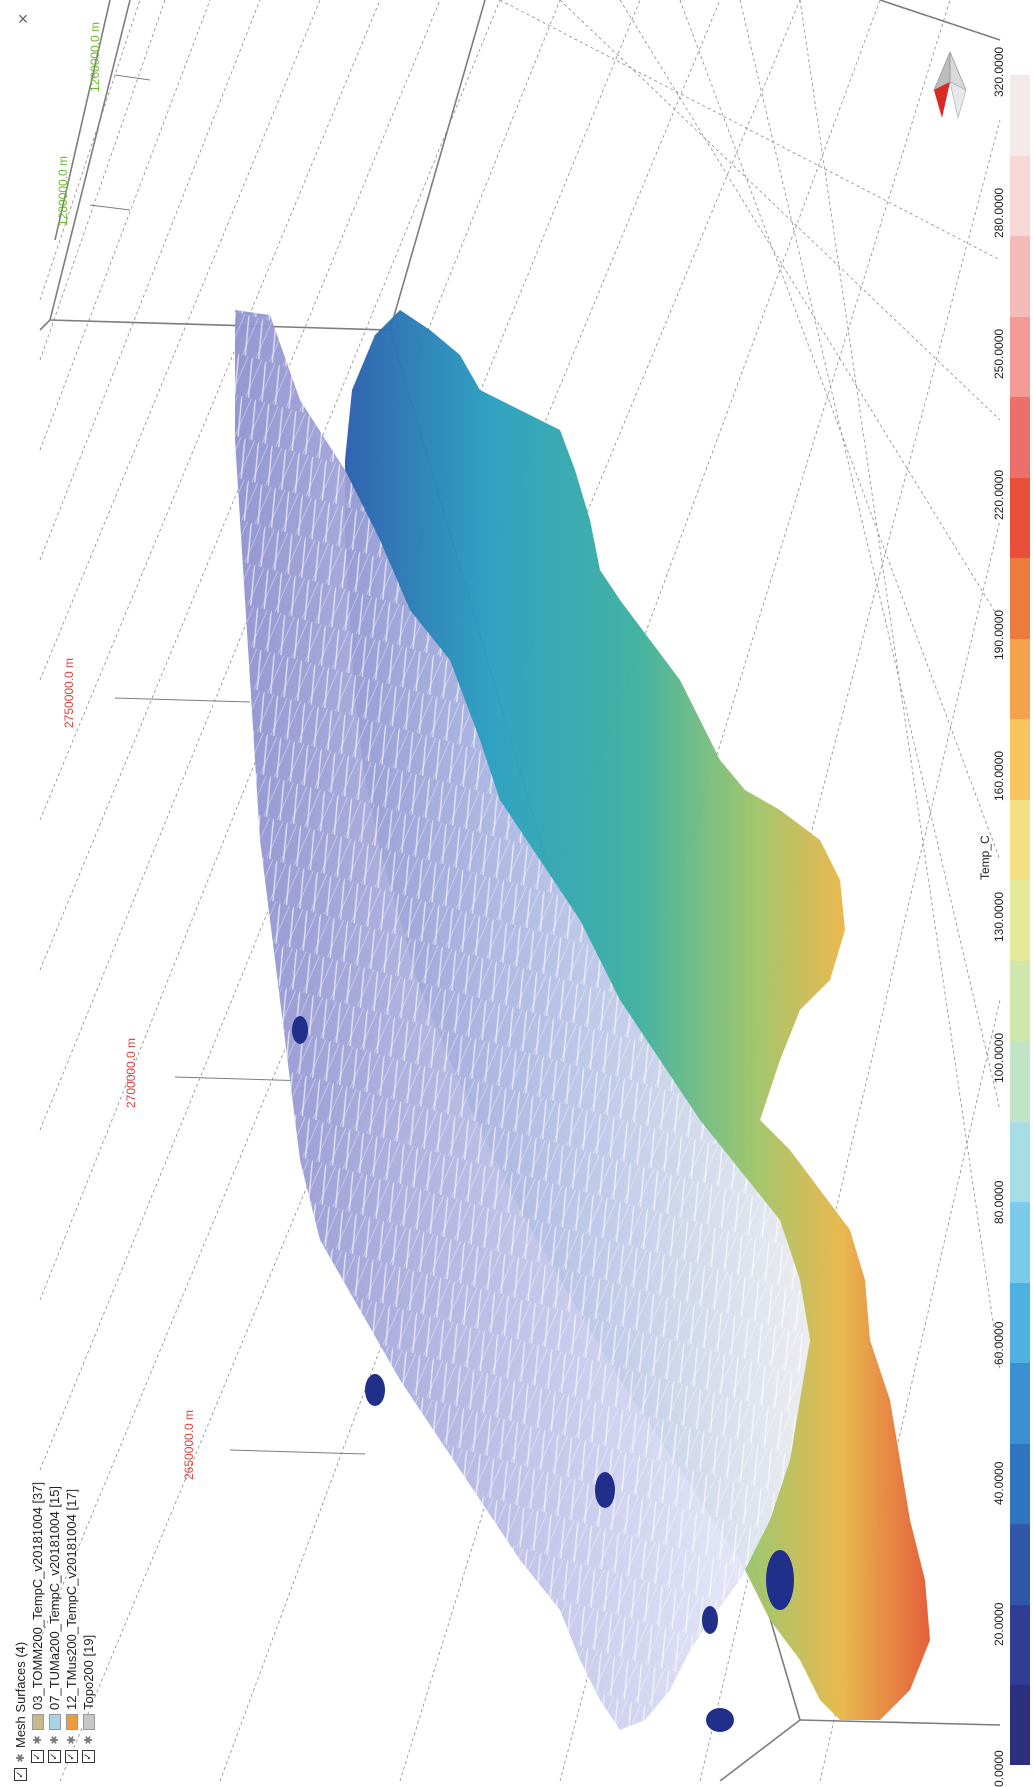 The image size is (1033, 1787). I want to click on close-button: ×, so click(23, 19).